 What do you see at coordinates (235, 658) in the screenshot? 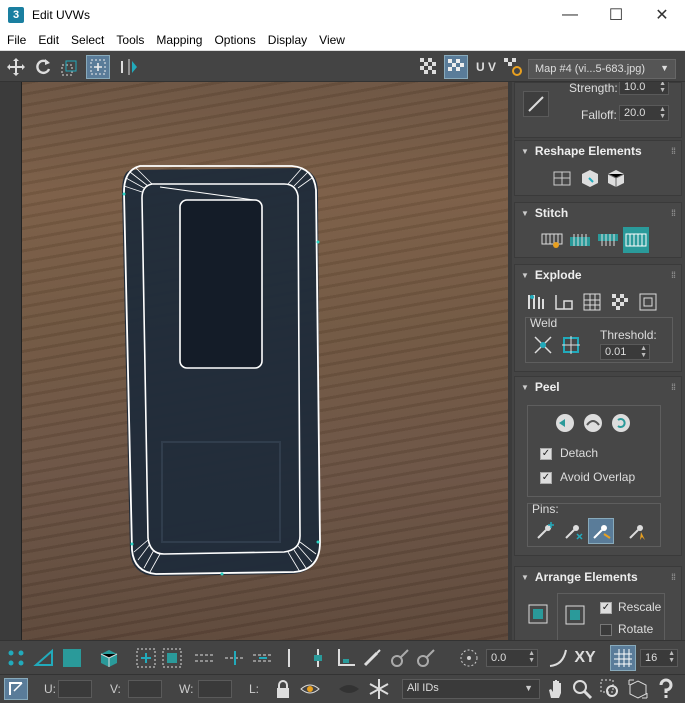
I see `ring-grow-icon` at bounding box center [235, 658].